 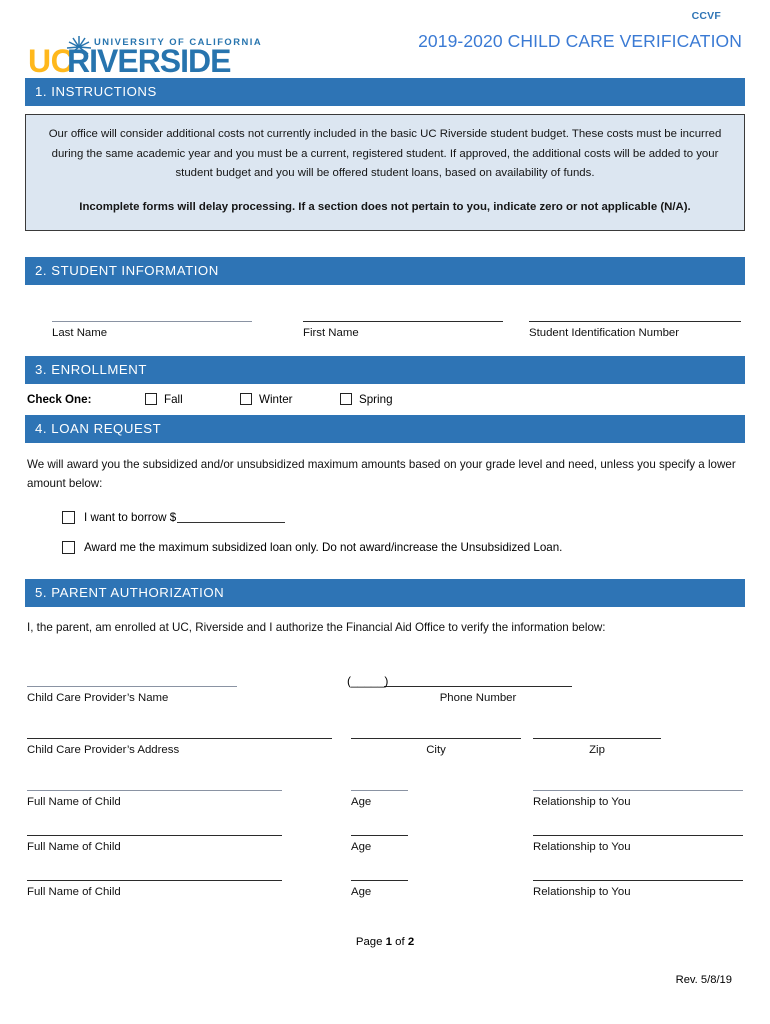 I want to click on checkbox-option-winter: Winter, so click(x=290, y=399).